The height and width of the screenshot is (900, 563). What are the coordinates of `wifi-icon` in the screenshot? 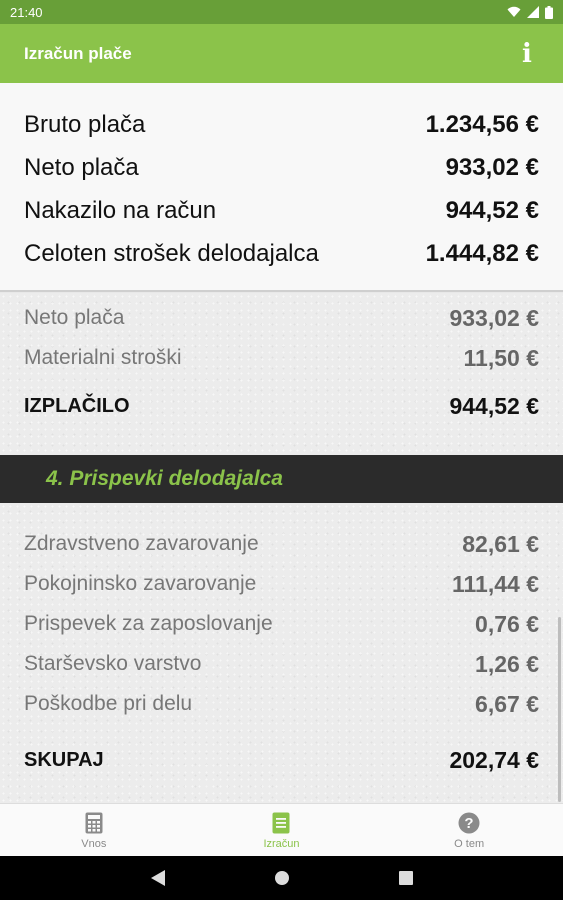 It's located at (514, 11).